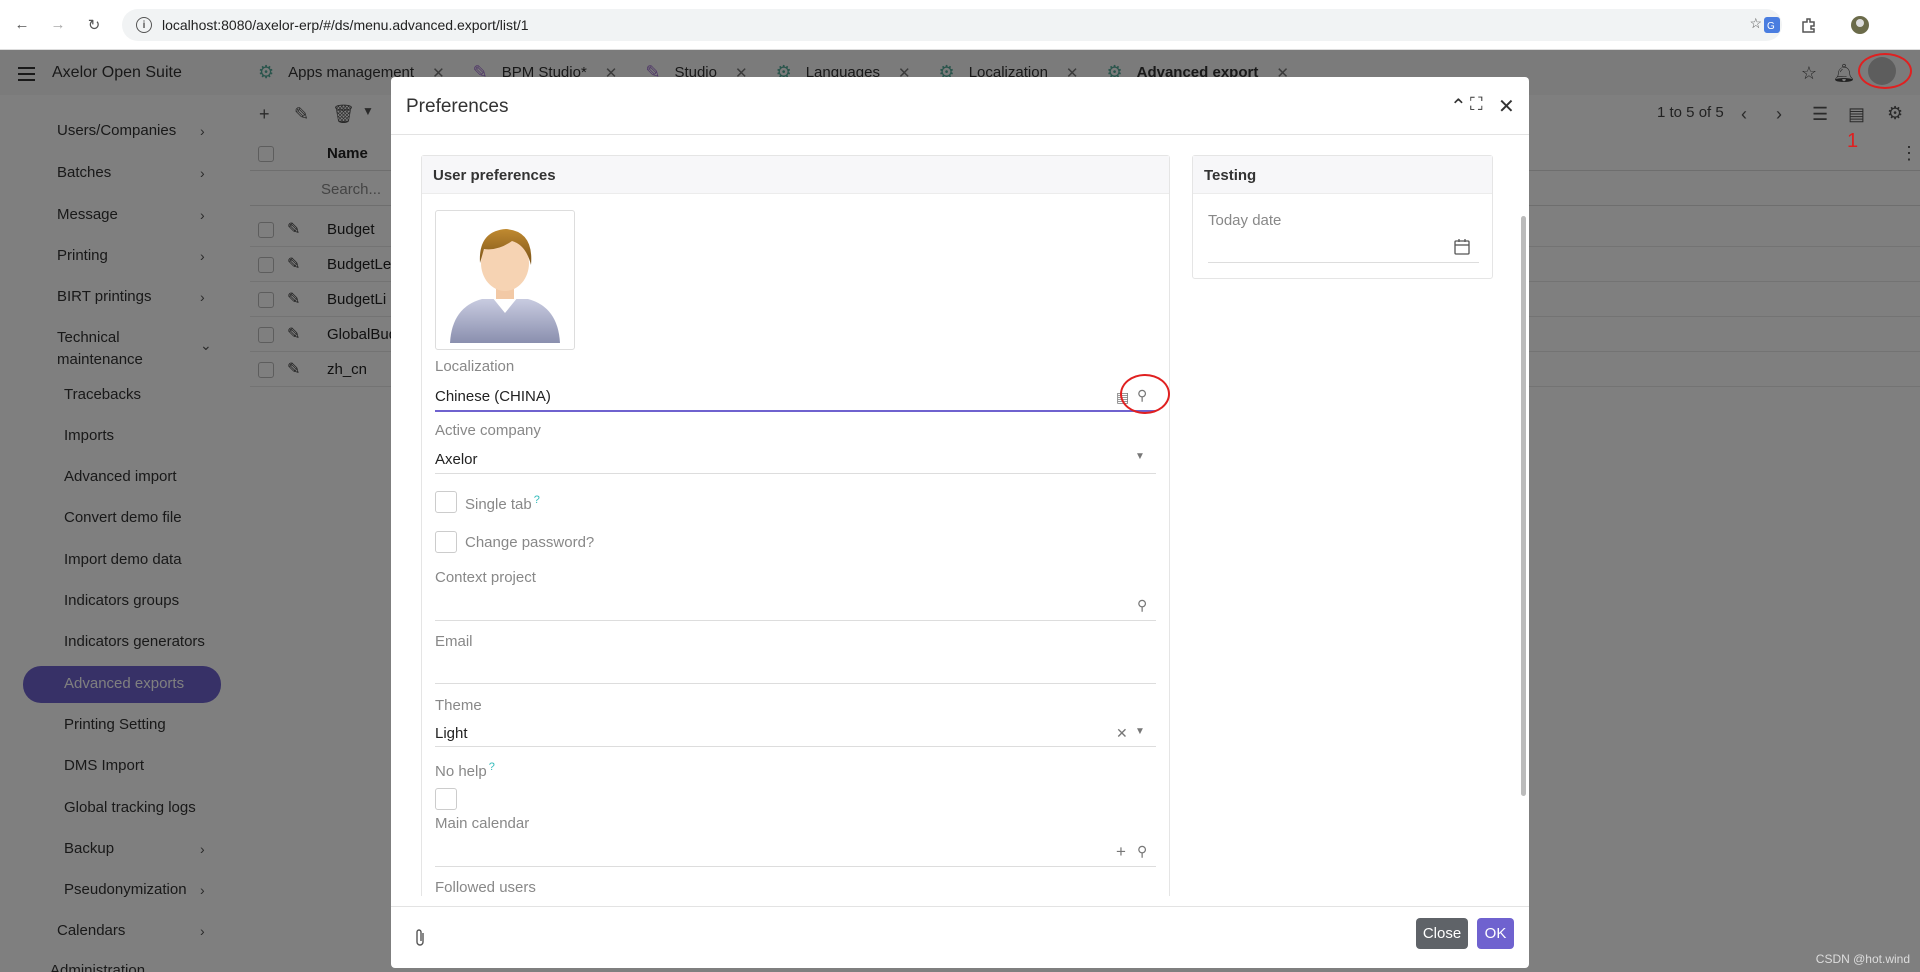 The width and height of the screenshot is (1920, 972). What do you see at coordinates (1442, 933) in the screenshot?
I see `close-button: Close` at bounding box center [1442, 933].